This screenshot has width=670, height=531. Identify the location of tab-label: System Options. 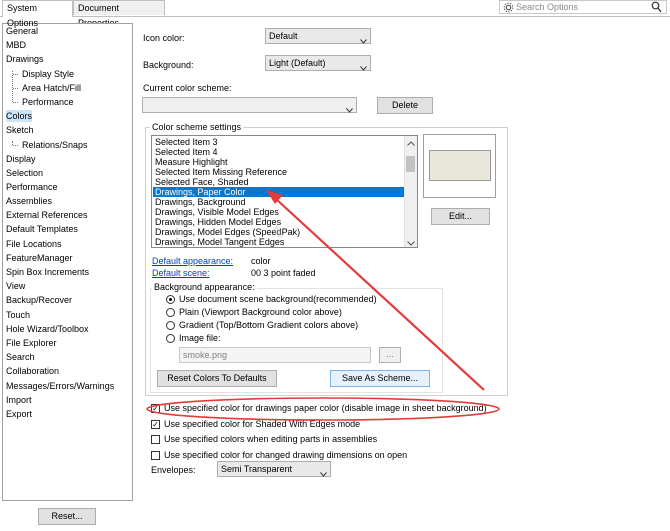
(23, 15).